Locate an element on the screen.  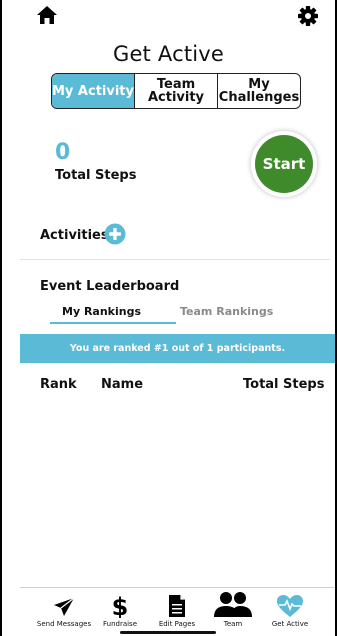
top-bar is located at coordinates (168, 18).